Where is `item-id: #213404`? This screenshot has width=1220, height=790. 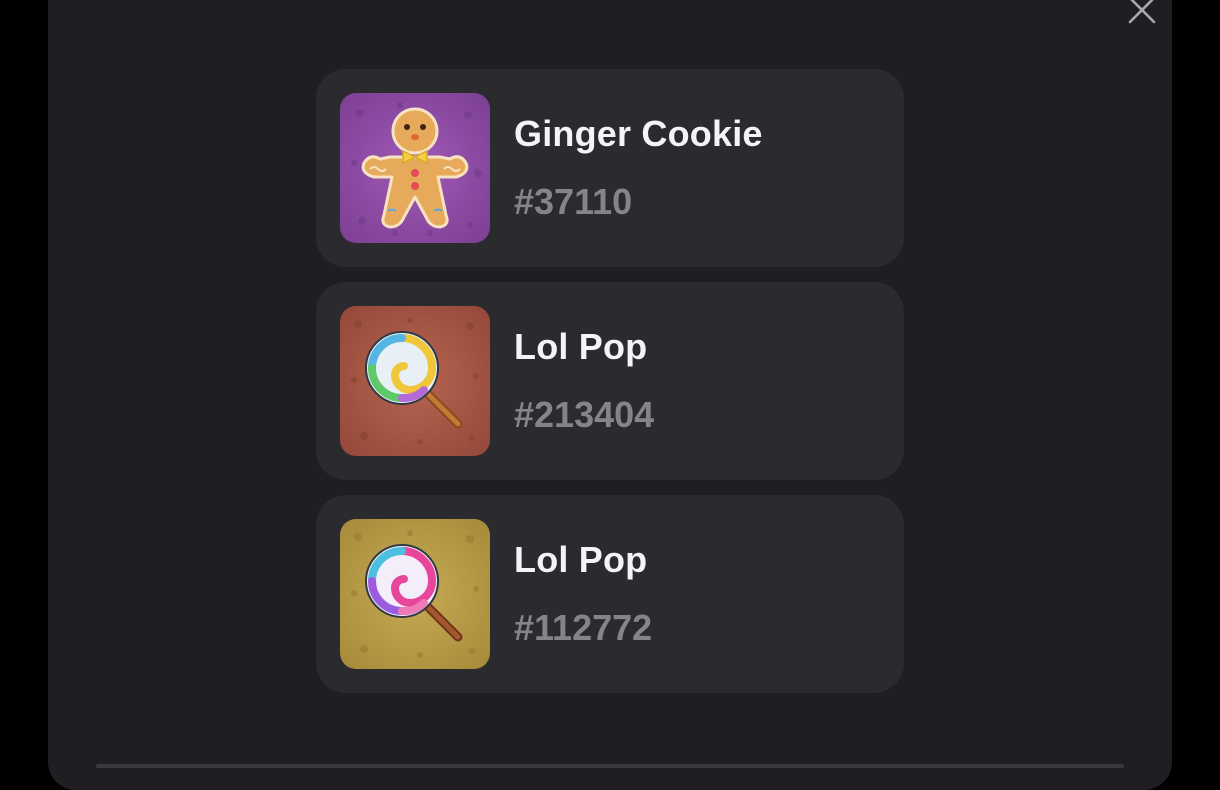 item-id: #213404 is located at coordinates (584, 414).